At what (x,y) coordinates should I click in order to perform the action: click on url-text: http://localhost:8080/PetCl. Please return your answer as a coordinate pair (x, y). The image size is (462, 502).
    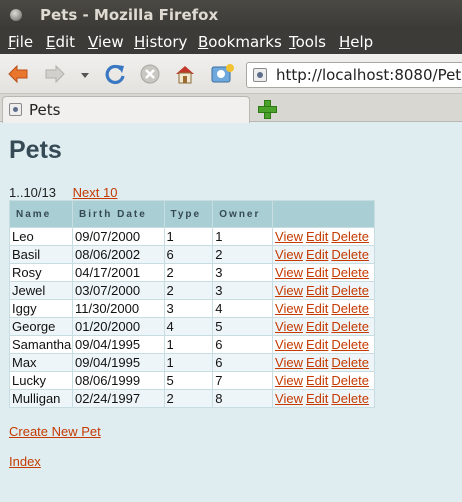
    Looking at the image, I should click on (369, 75).